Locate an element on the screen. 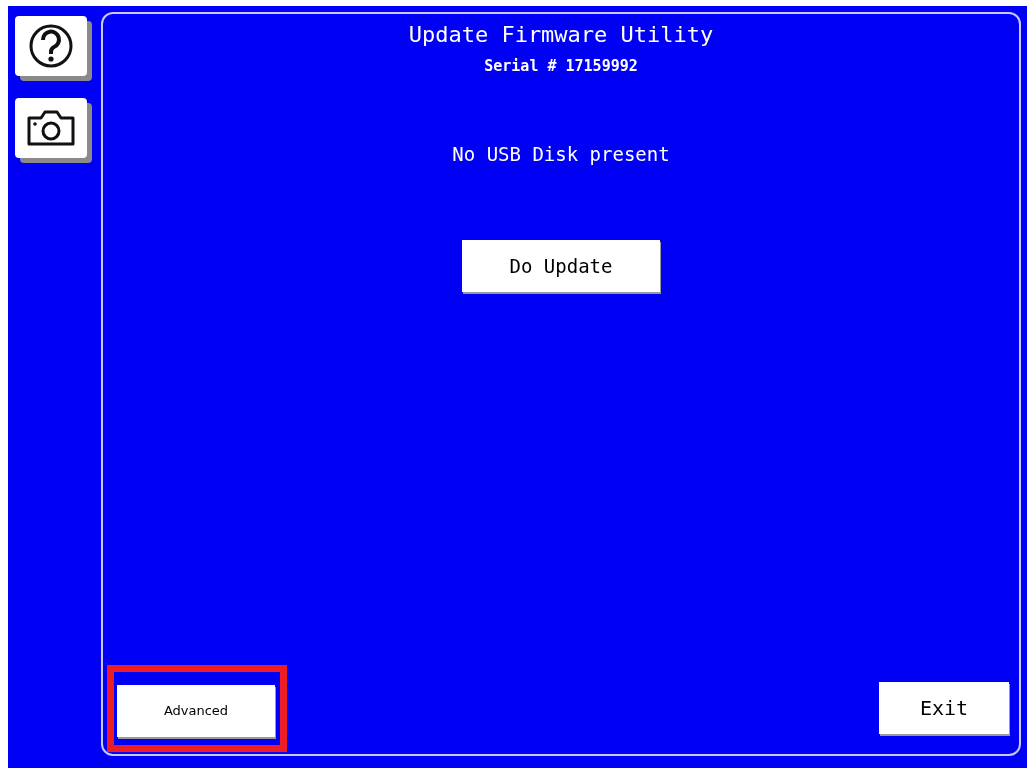  camera-icon is located at coordinates (51, 128).